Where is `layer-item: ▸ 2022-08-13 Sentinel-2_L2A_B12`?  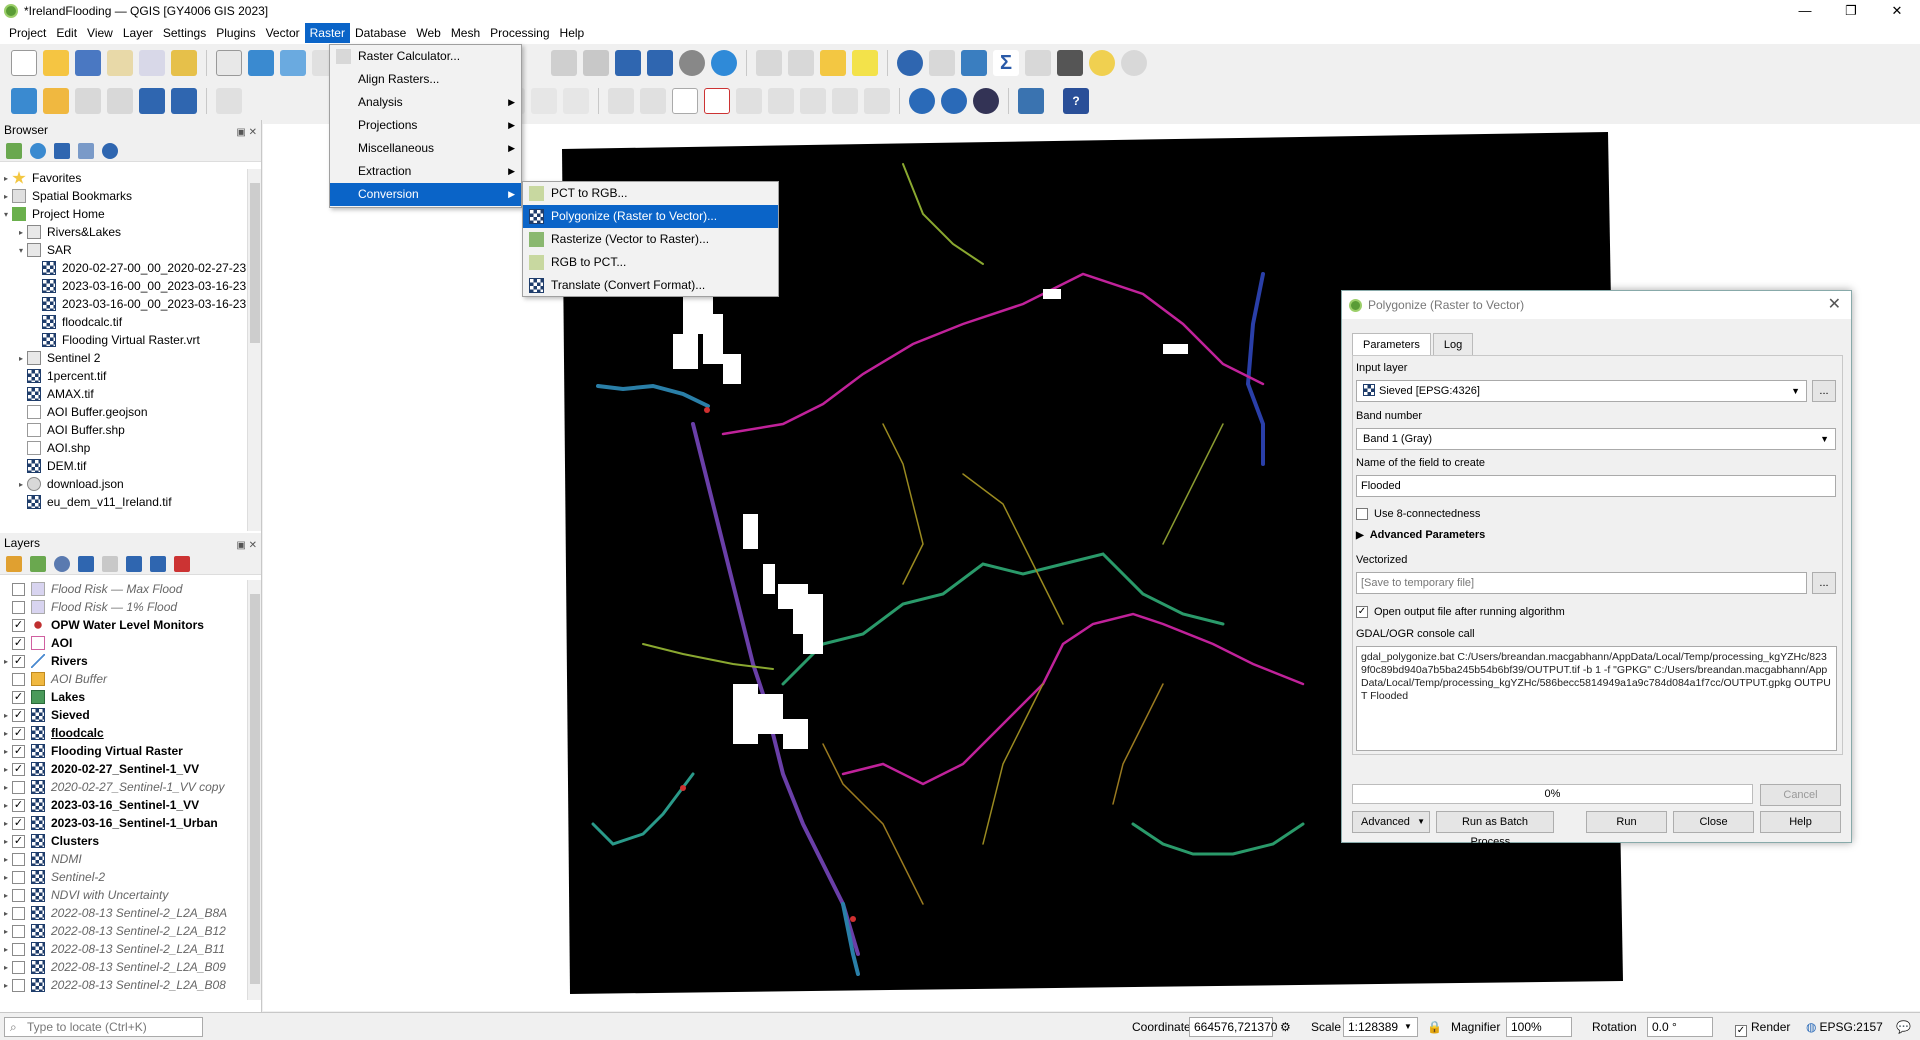 layer-item: ▸ 2022-08-13 Sentinel-2_L2A_B12 is located at coordinates (123, 931).